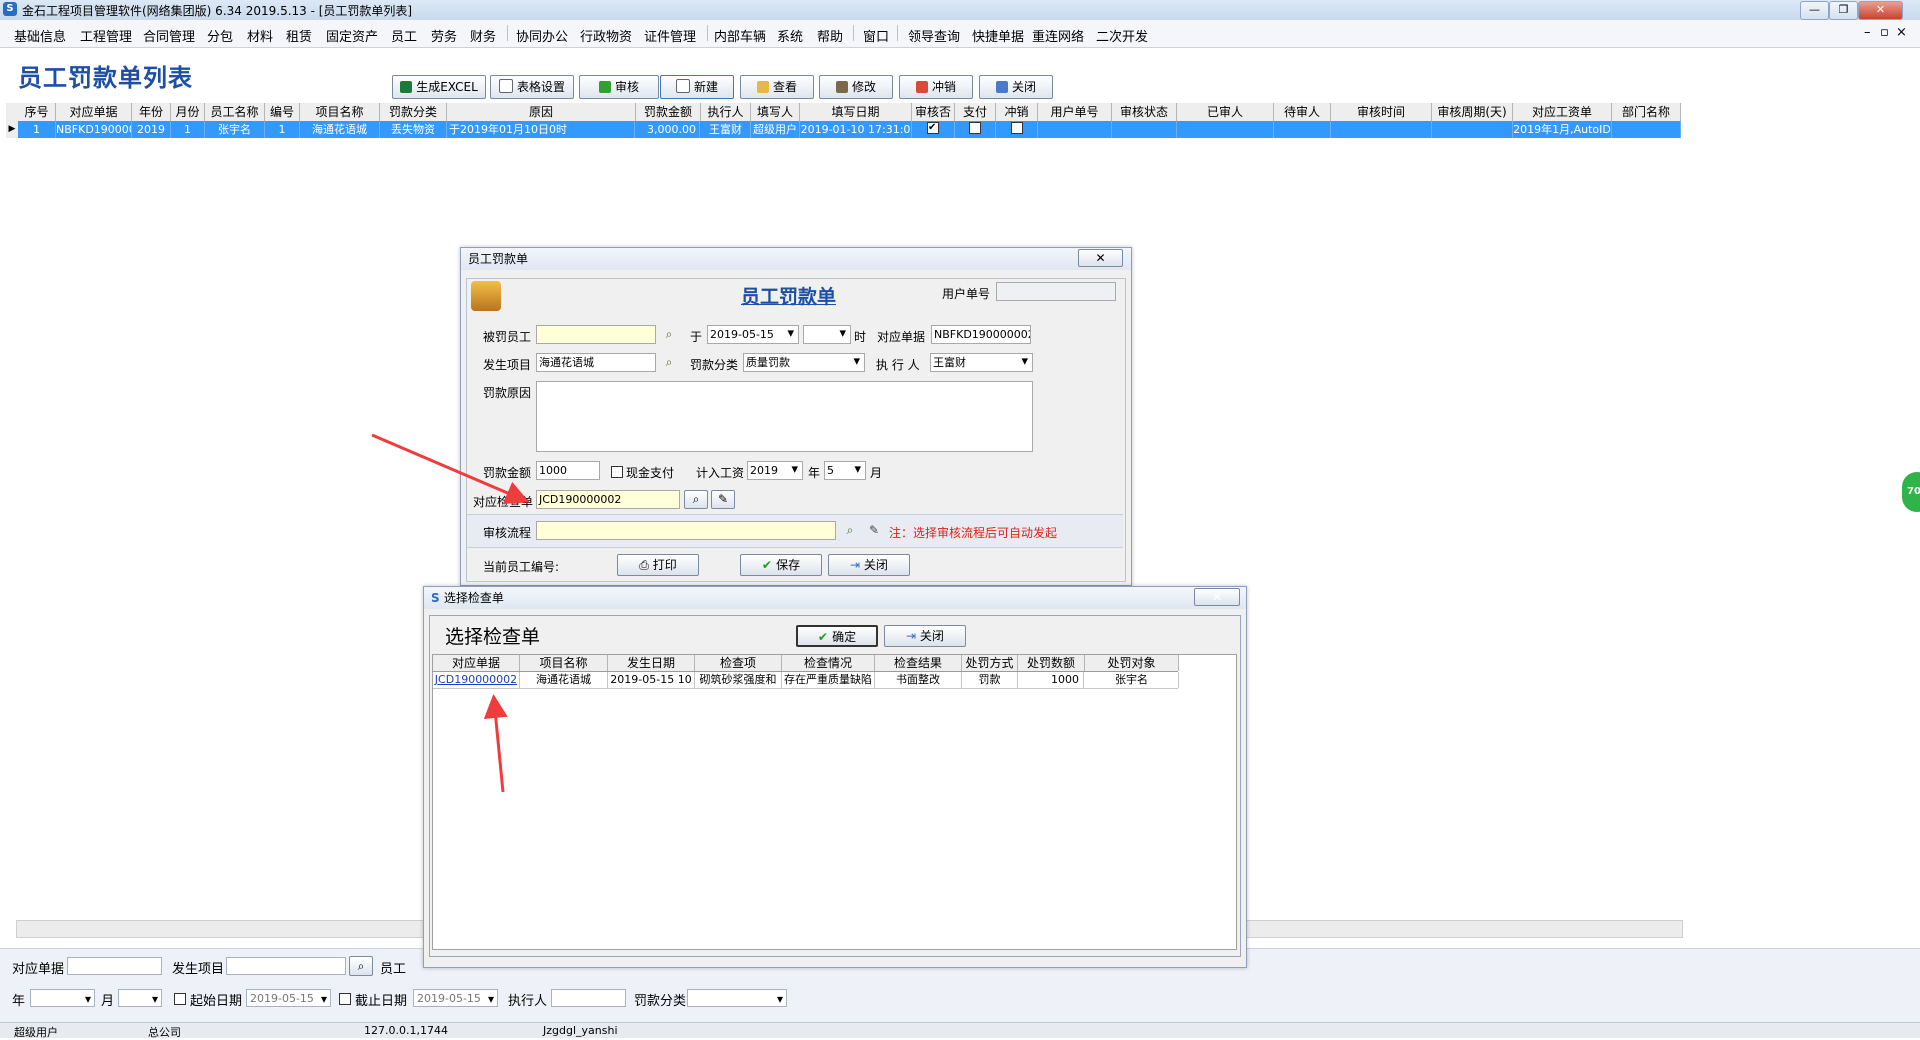 This screenshot has height=1040, width=1920. Describe the element at coordinates (1901, 32) in the screenshot. I see `mdi-close-button: ×` at that location.